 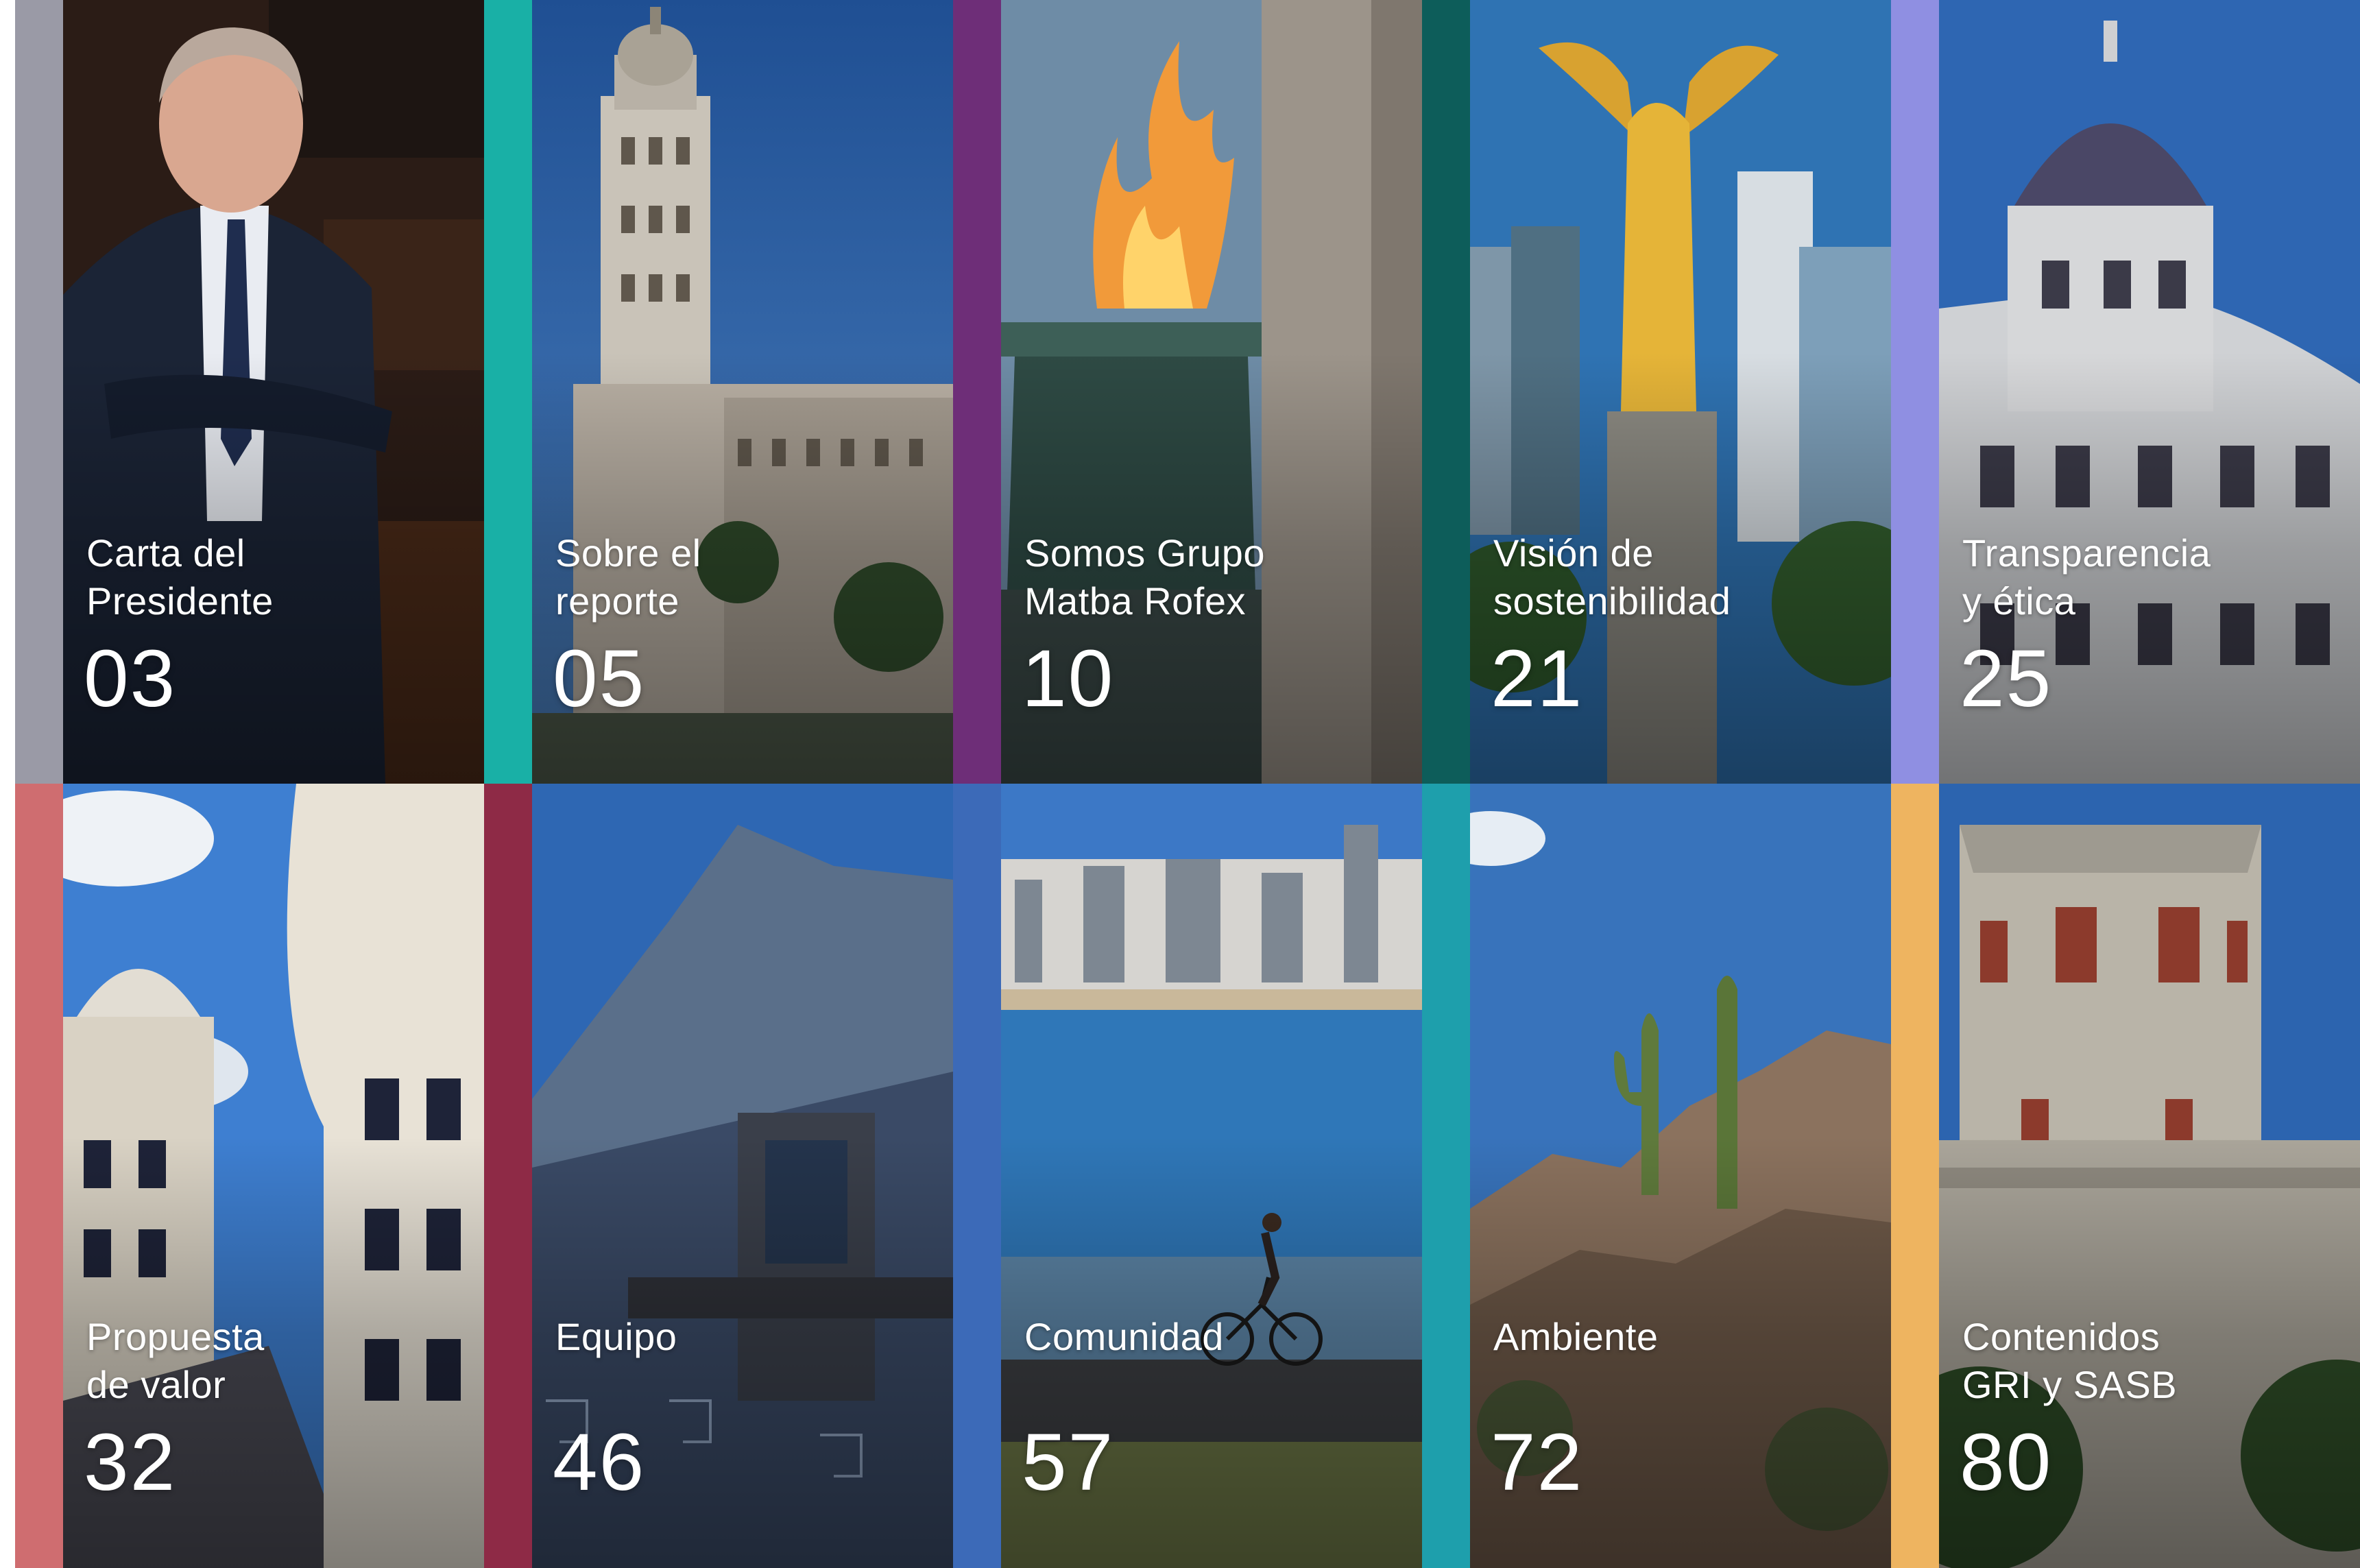 I want to click on president-portrait-photo: Carta del Presidente 03, so click(x=273, y=392).